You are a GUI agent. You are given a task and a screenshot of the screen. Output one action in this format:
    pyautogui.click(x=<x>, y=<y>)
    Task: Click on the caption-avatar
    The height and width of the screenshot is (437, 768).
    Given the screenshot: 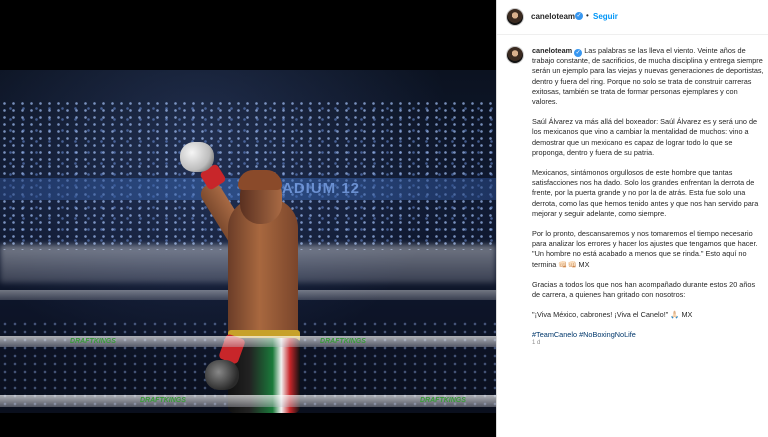 What is the action you would take?
    pyautogui.click(x=515, y=55)
    